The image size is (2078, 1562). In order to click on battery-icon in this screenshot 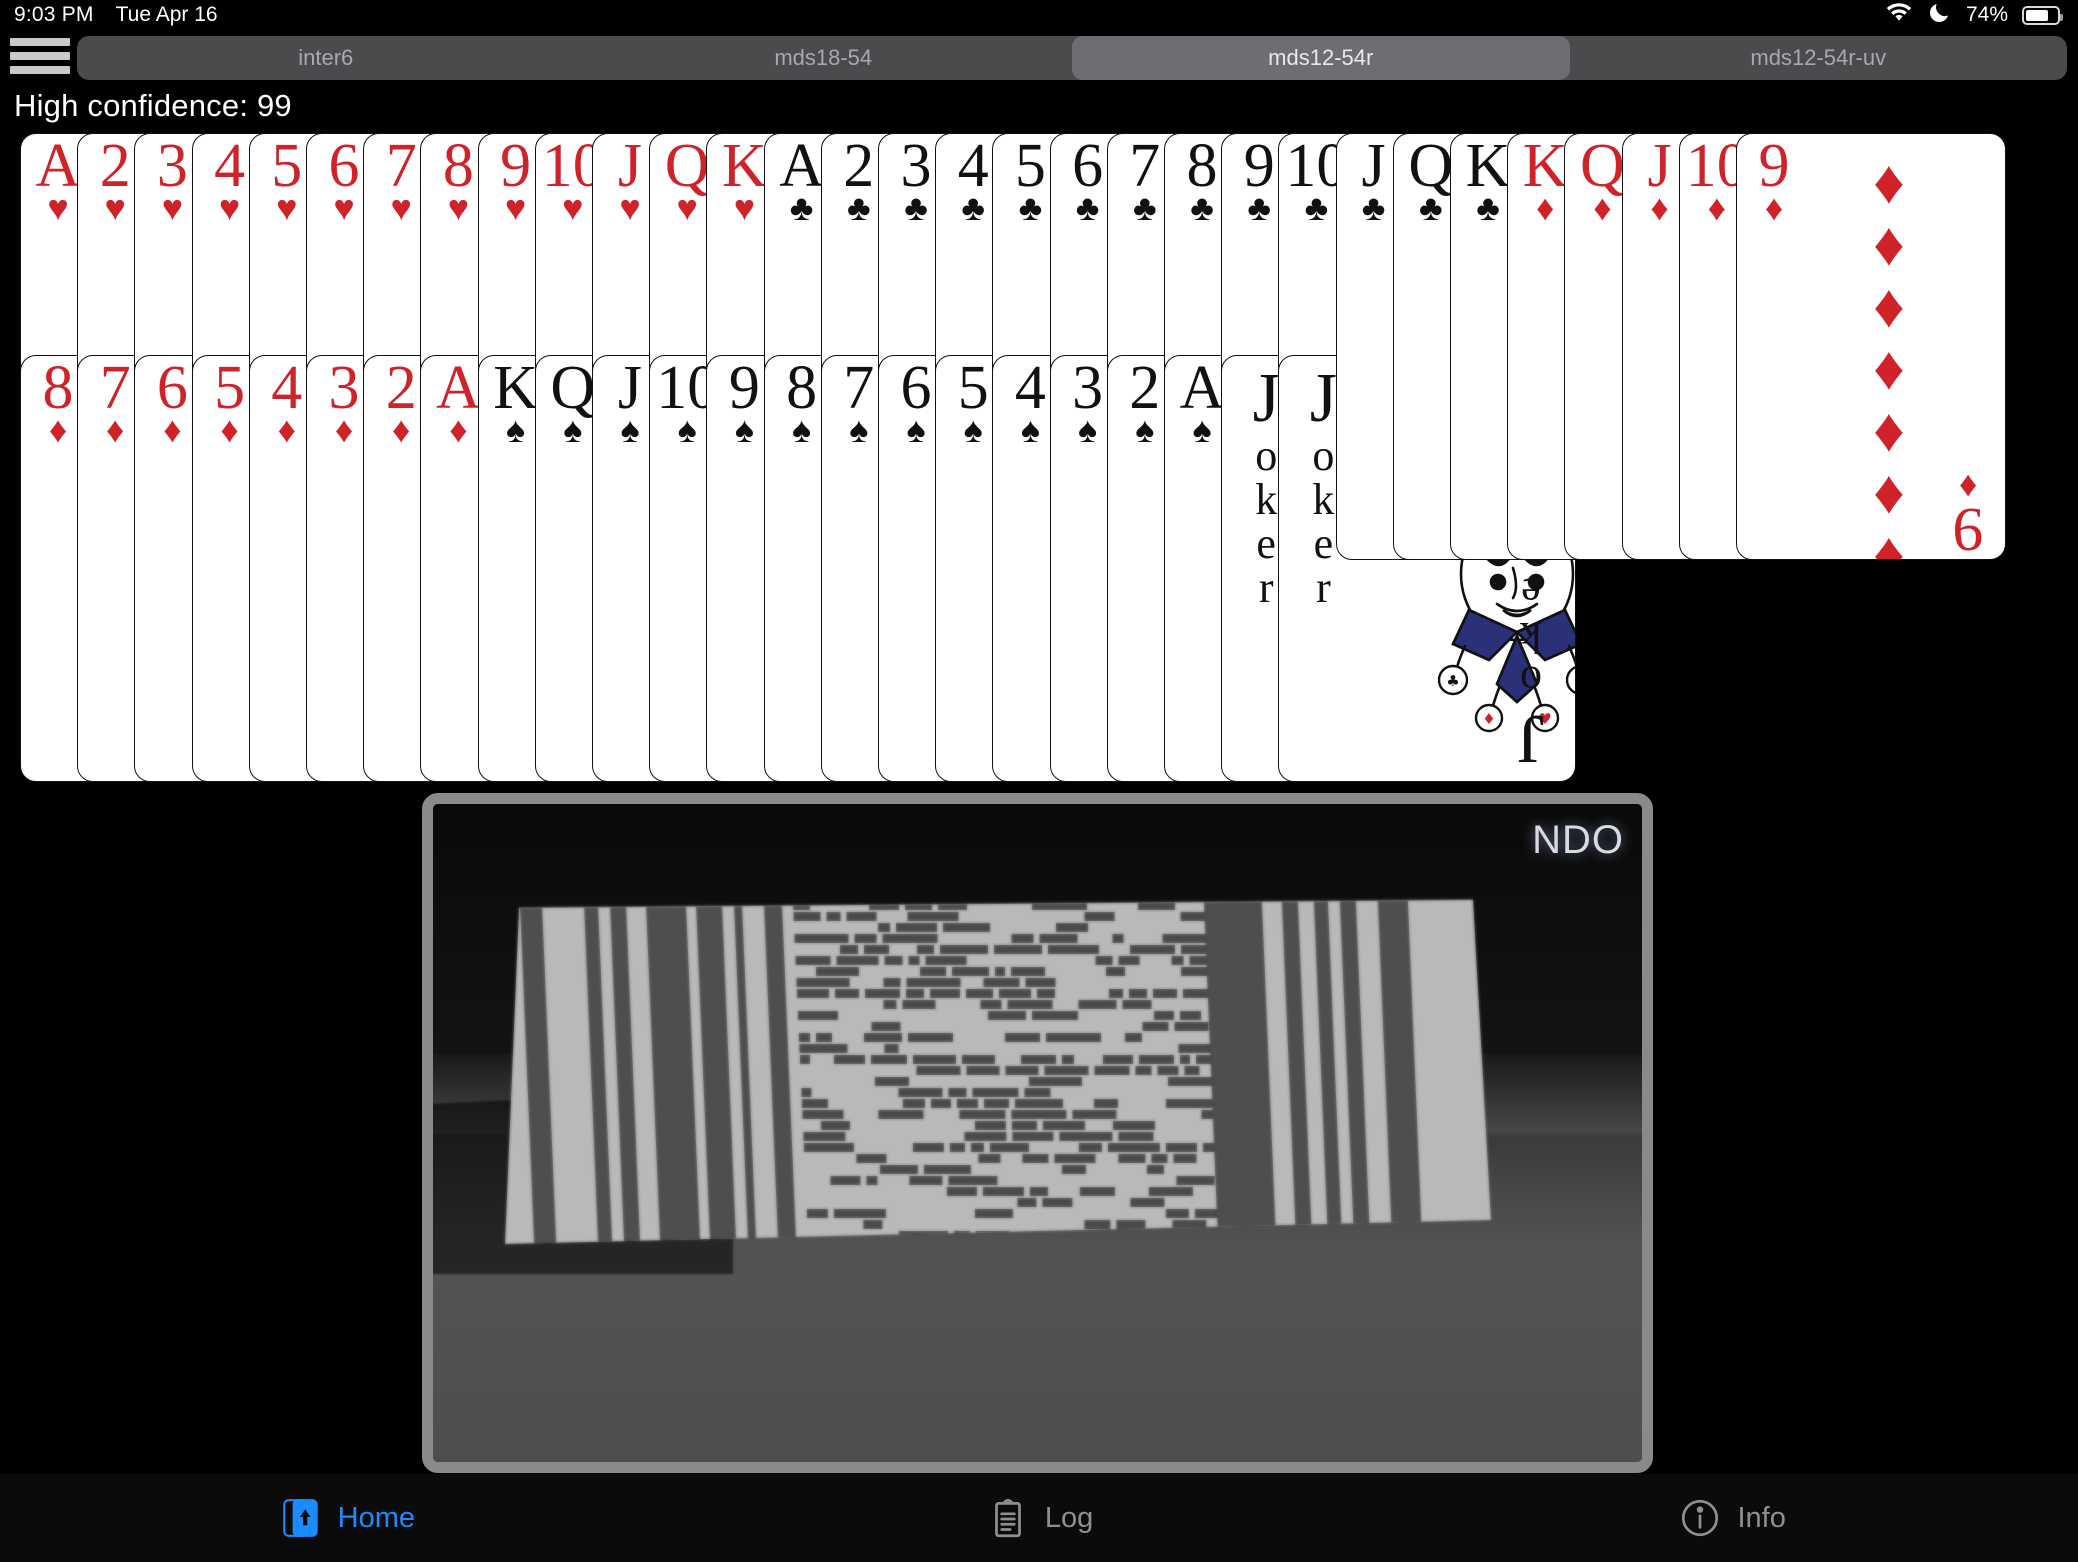, I will do `click(2042, 15)`.